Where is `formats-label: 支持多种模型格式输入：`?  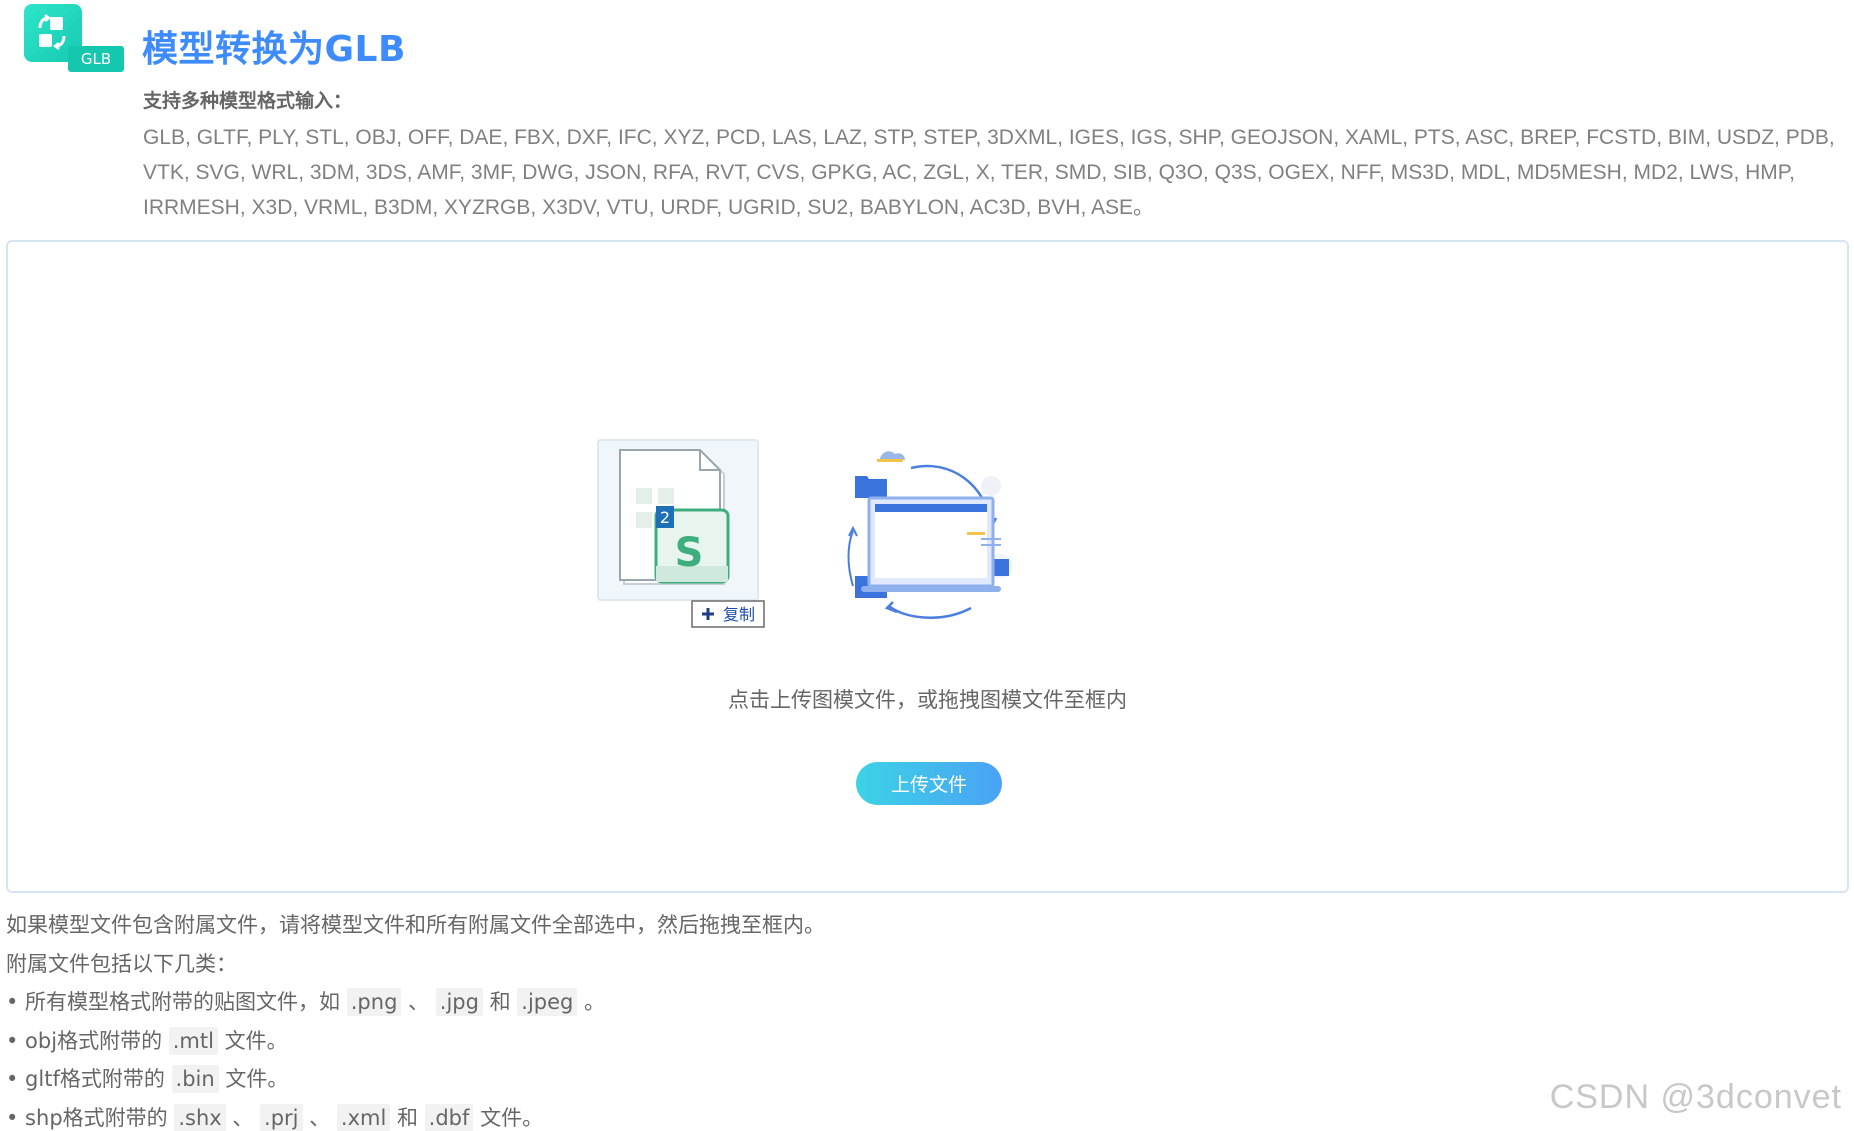
formats-label: 支持多种模型格式输入： is located at coordinates (248, 101).